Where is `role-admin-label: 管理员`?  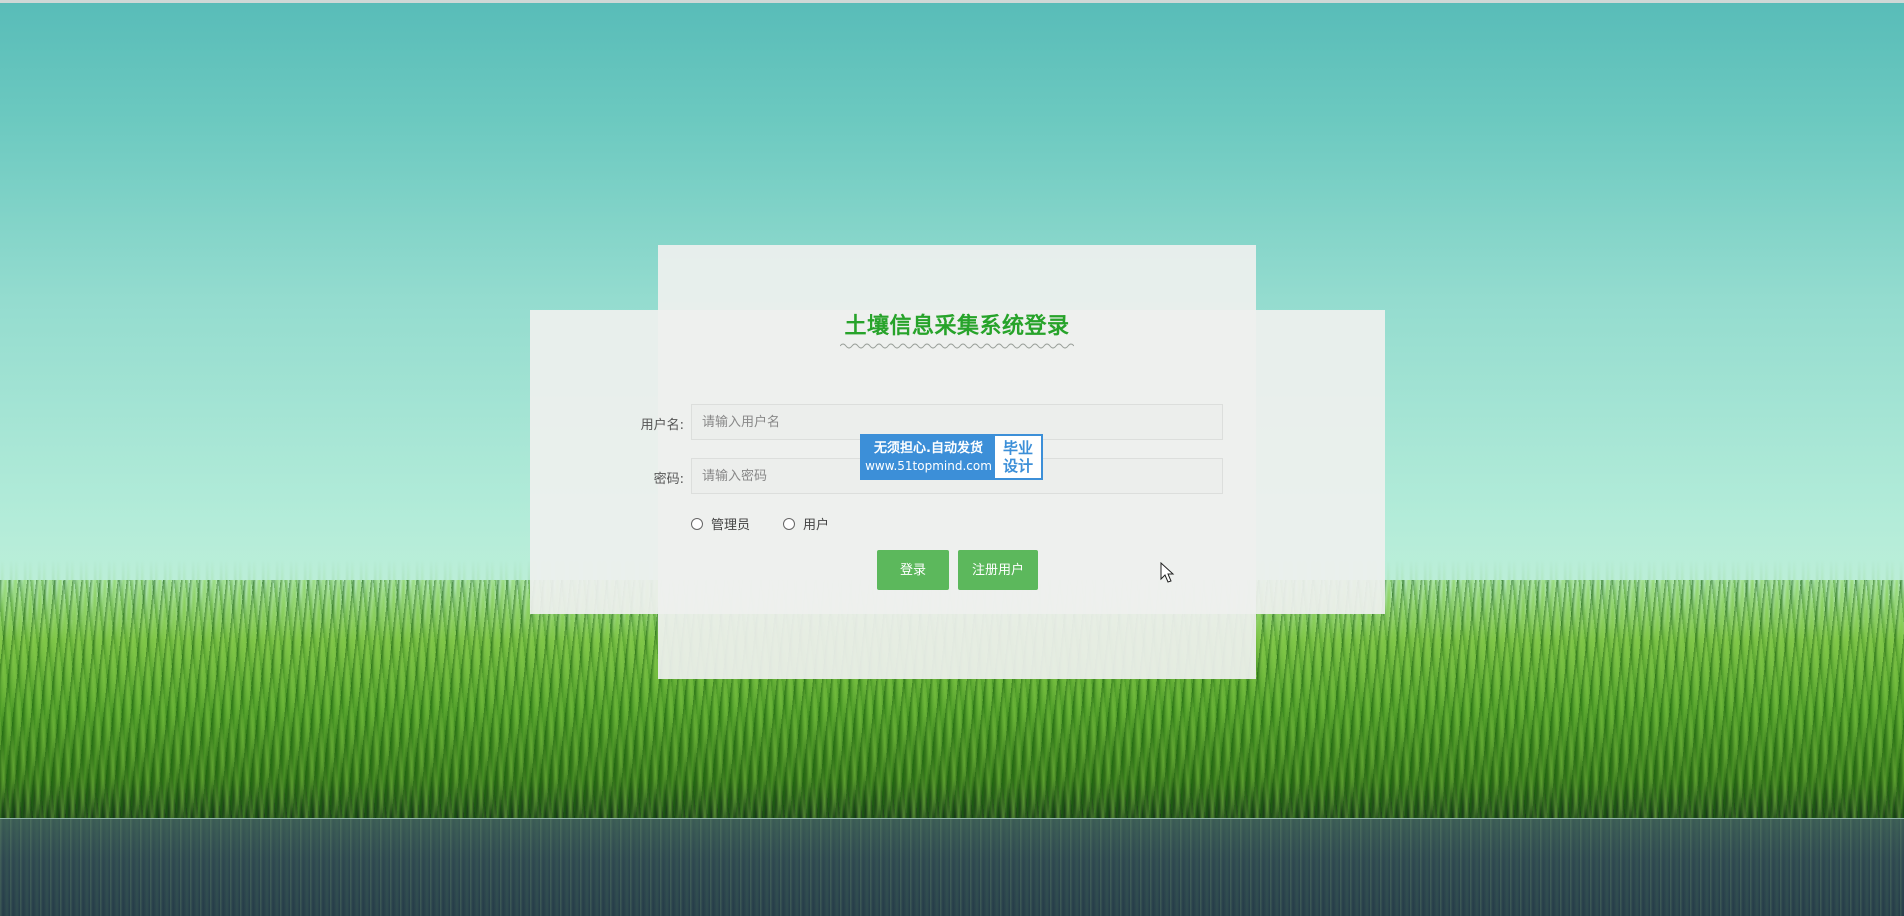 role-admin-label: 管理员 is located at coordinates (731, 525).